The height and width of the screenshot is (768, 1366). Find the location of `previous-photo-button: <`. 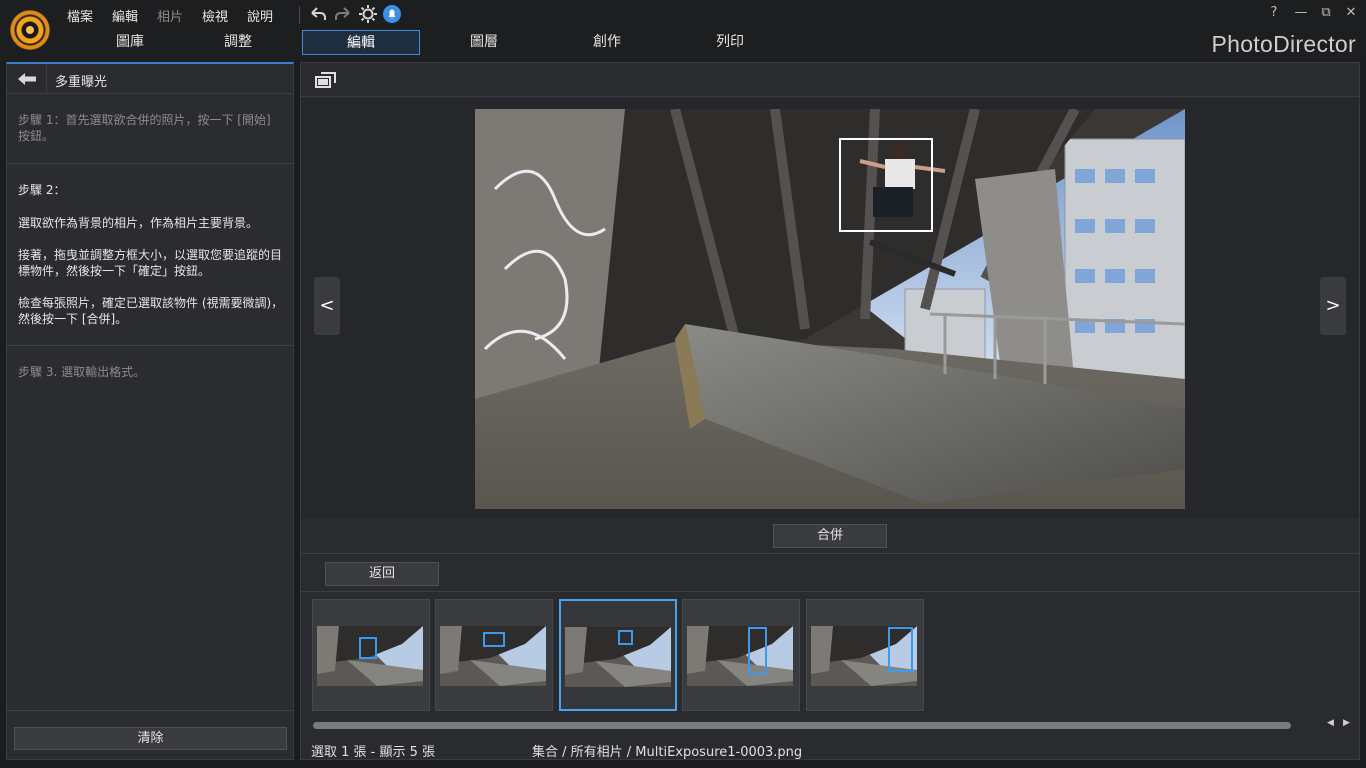

previous-photo-button: < is located at coordinates (327, 306).